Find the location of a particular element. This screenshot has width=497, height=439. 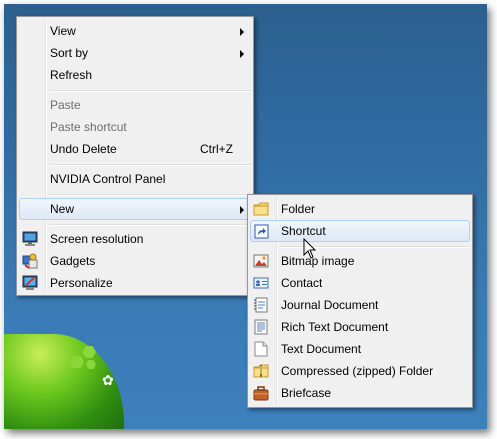

menu-item-new: New is located at coordinates (135, 209).